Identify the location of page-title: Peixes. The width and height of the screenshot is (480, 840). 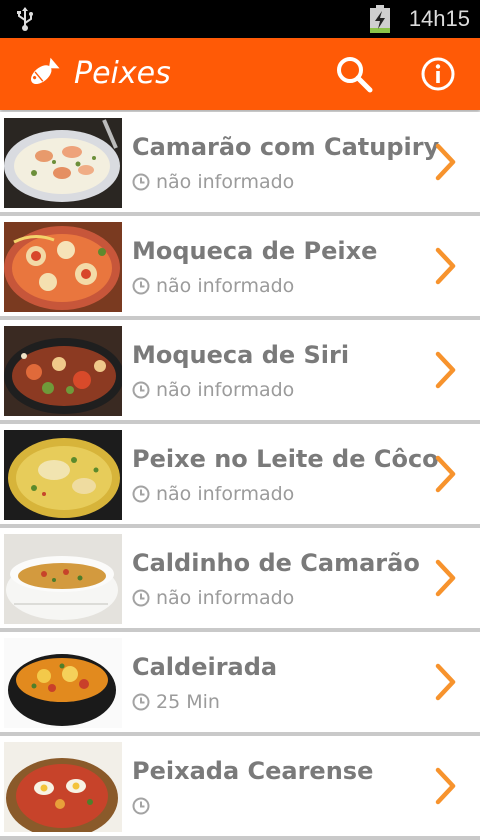
(122, 73).